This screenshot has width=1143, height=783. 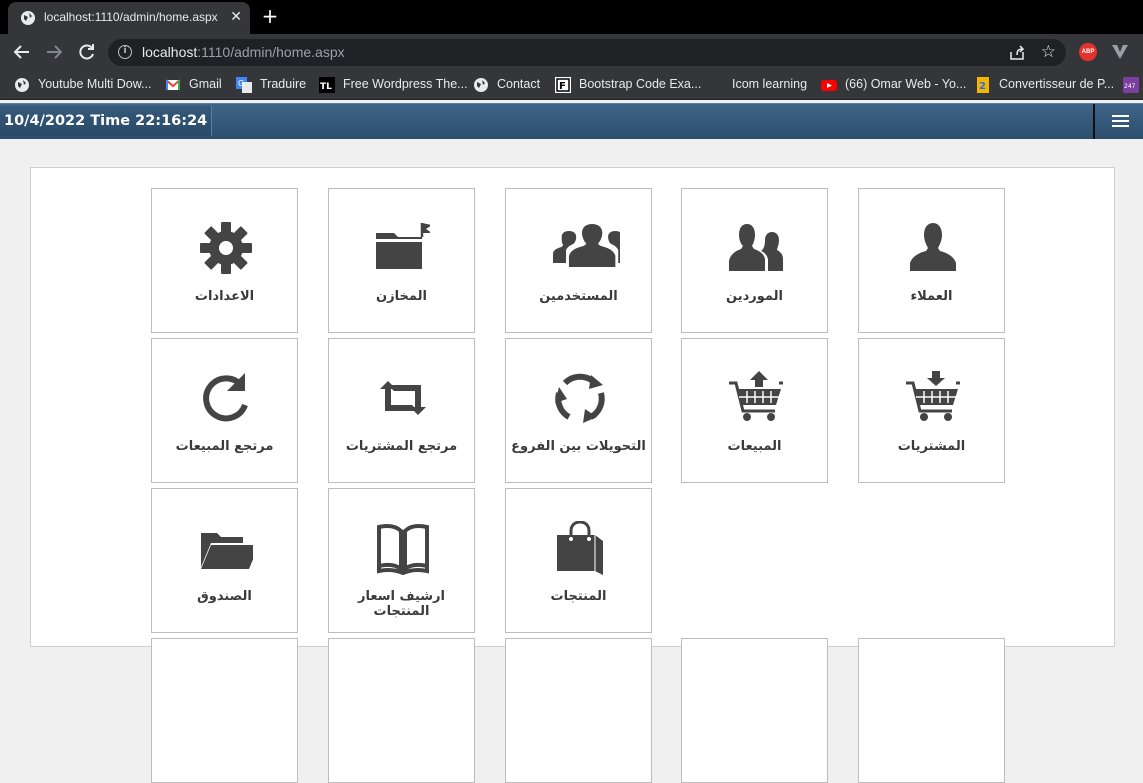 I want to click on browser-tabstrip: localhost:1110/admin/home.aspx ✕ +, so click(x=571, y=17).